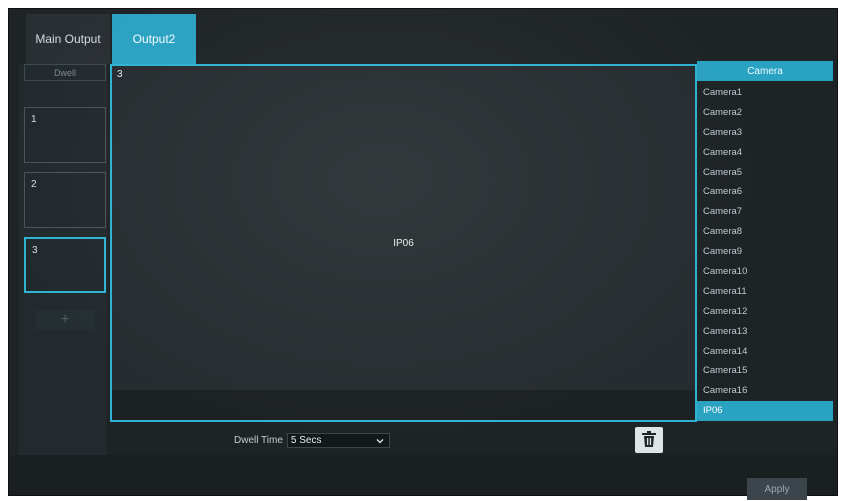 Image resolution: width=841 pixels, height=501 pixels. I want to click on camera-list-item: Camera9, so click(765, 252).